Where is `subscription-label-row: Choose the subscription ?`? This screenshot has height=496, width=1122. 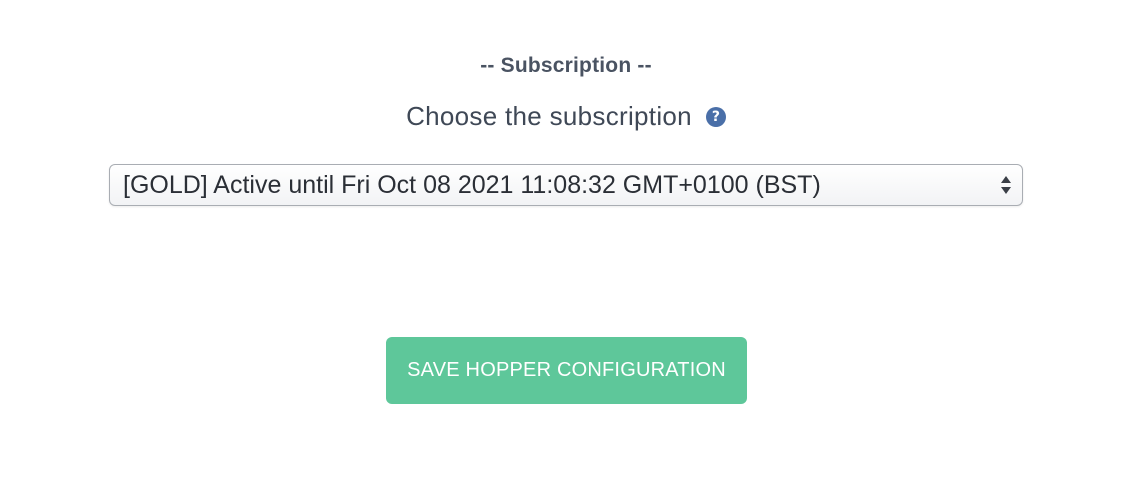
subscription-label-row: Choose the subscription ? is located at coordinates (561, 116).